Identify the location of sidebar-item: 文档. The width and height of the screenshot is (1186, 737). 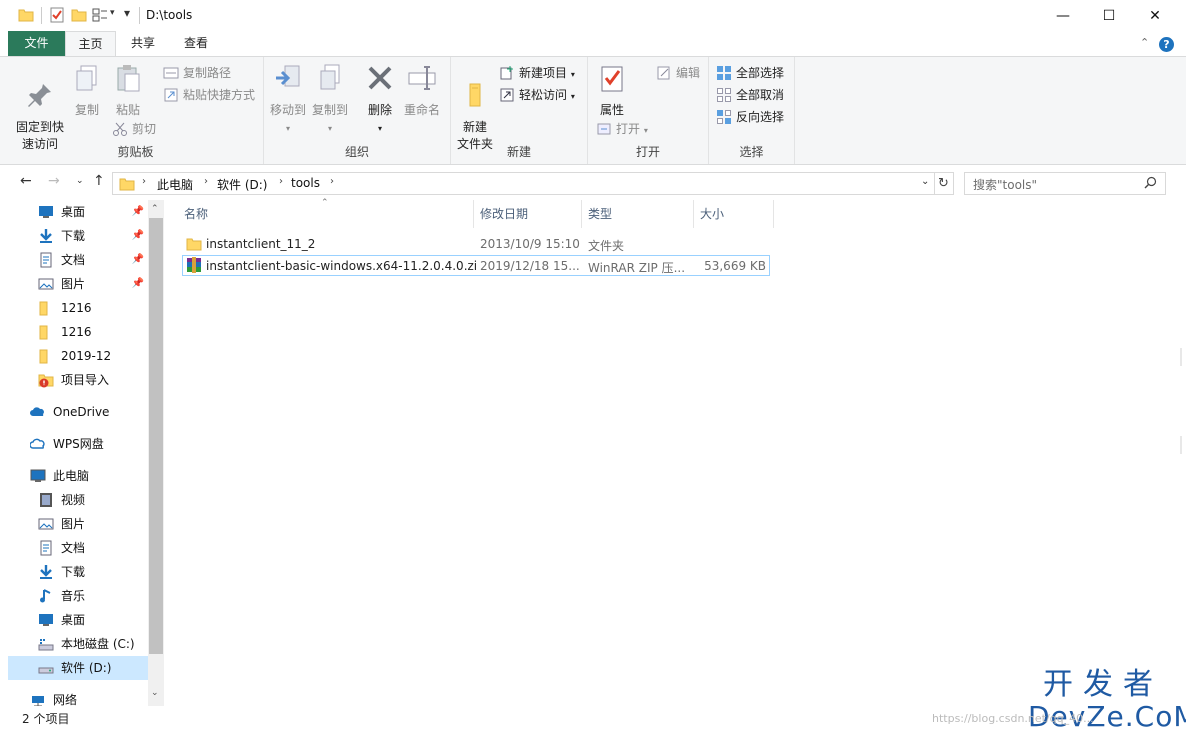
(78, 548).